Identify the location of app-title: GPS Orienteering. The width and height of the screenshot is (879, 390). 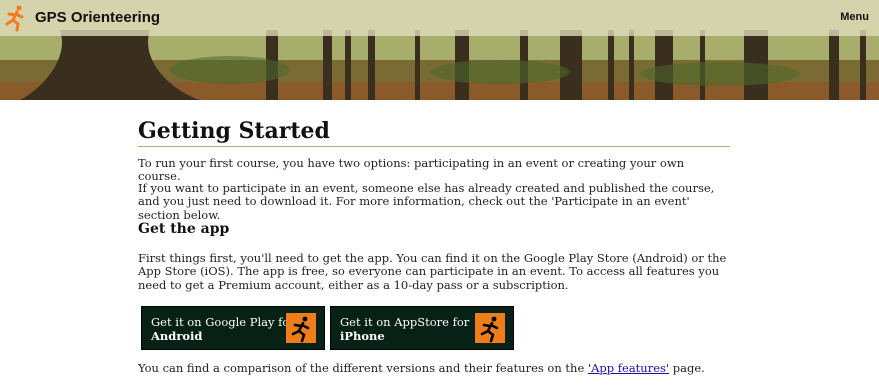
(97, 17).